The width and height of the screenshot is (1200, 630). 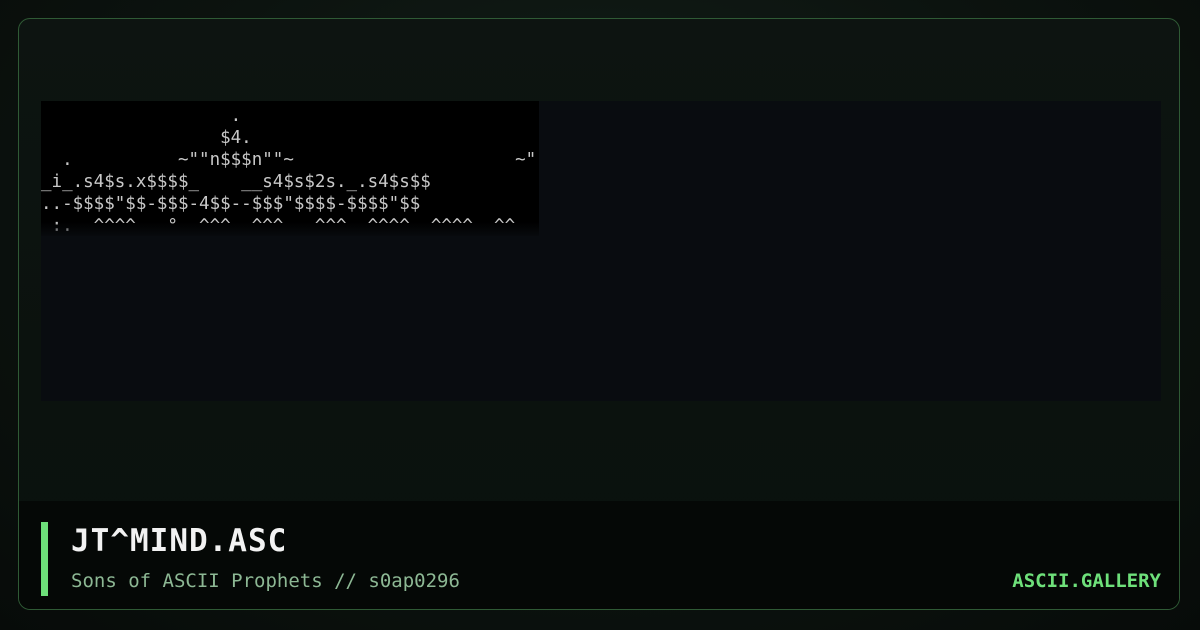 What do you see at coordinates (265, 581) in the screenshot?
I see `artwork-subtitle: Sons of ASCII Prophets // s0ap0296` at bounding box center [265, 581].